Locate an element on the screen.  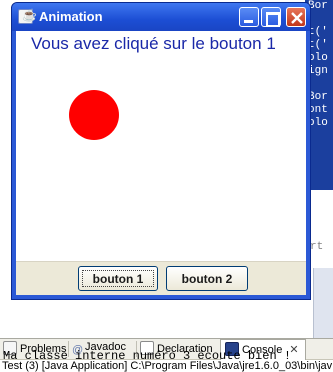
editor-line: ign is located at coordinates (318, 71).